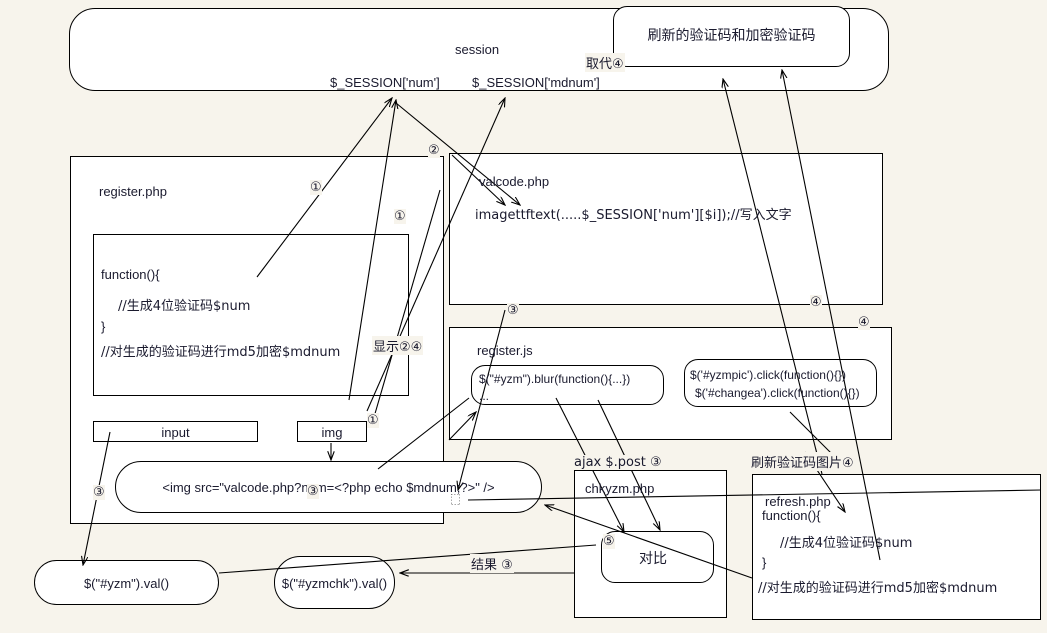 The width and height of the screenshot is (1047, 633). Describe the element at coordinates (605, 62) in the screenshot. I see `replace-label: 取代④` at that location.